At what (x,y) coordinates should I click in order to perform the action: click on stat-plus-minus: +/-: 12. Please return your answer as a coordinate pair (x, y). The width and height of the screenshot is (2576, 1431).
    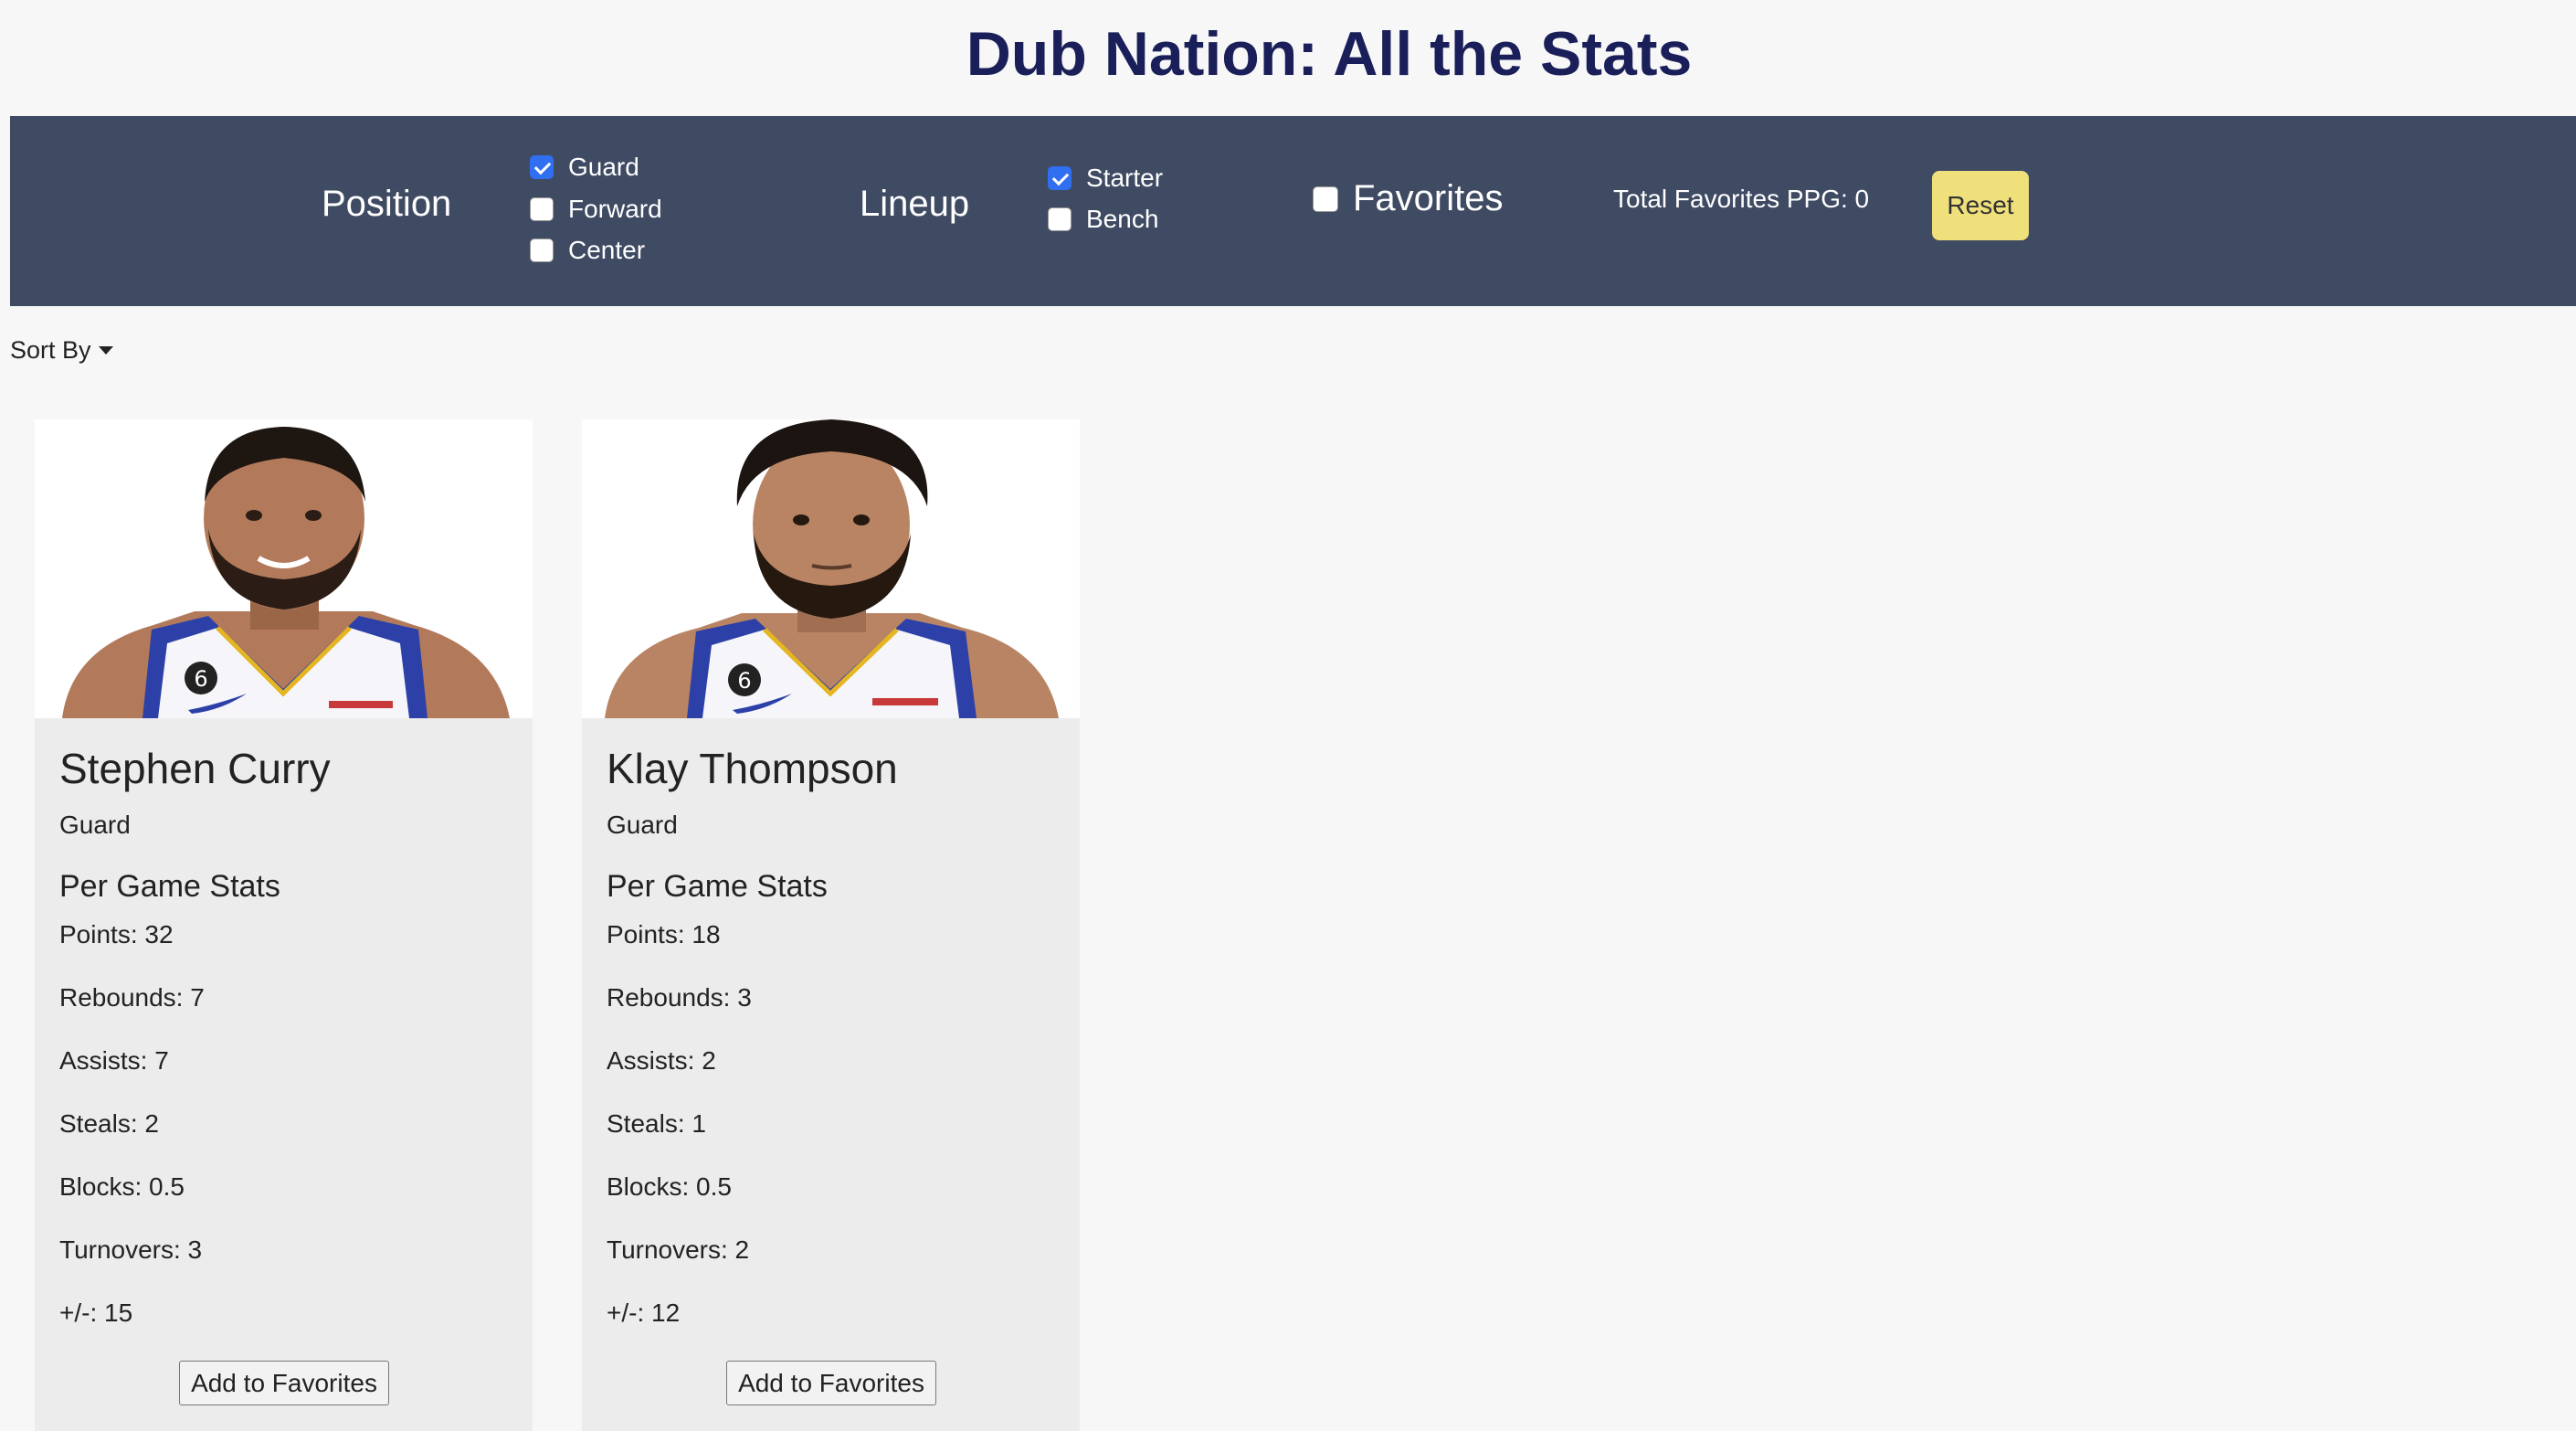
    Looking at the image, I should click on (644, 1312).